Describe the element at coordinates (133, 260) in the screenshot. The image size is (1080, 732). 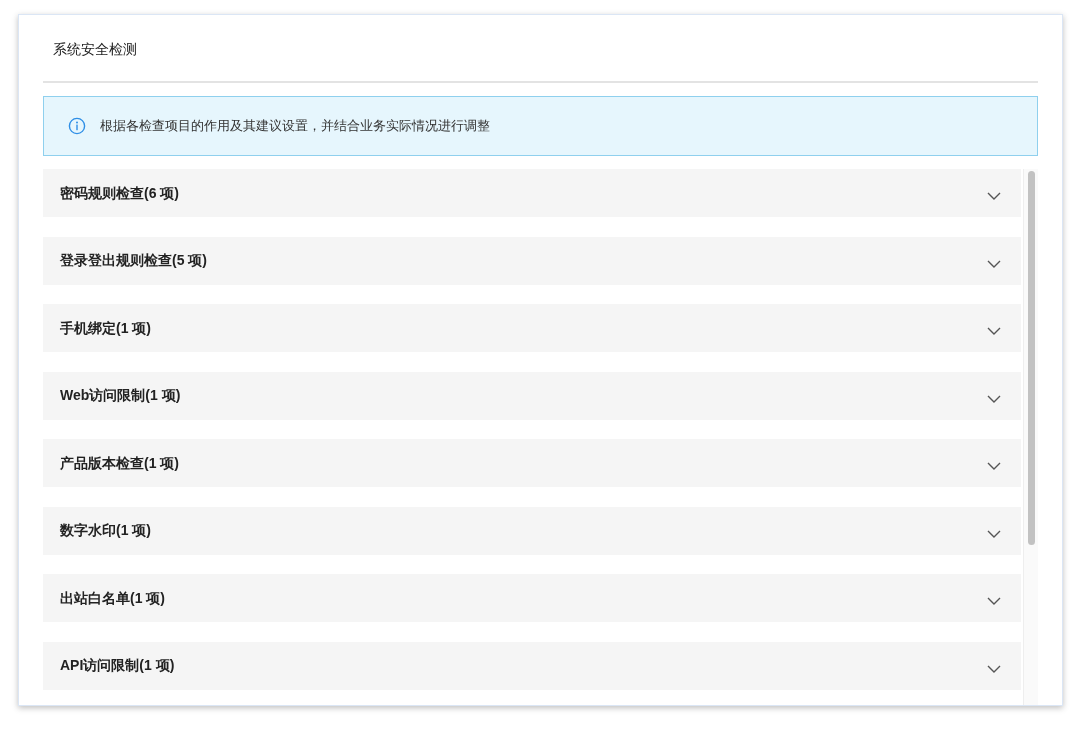
I see `section-title: 登录登出规则检查(5 项)` at that location.